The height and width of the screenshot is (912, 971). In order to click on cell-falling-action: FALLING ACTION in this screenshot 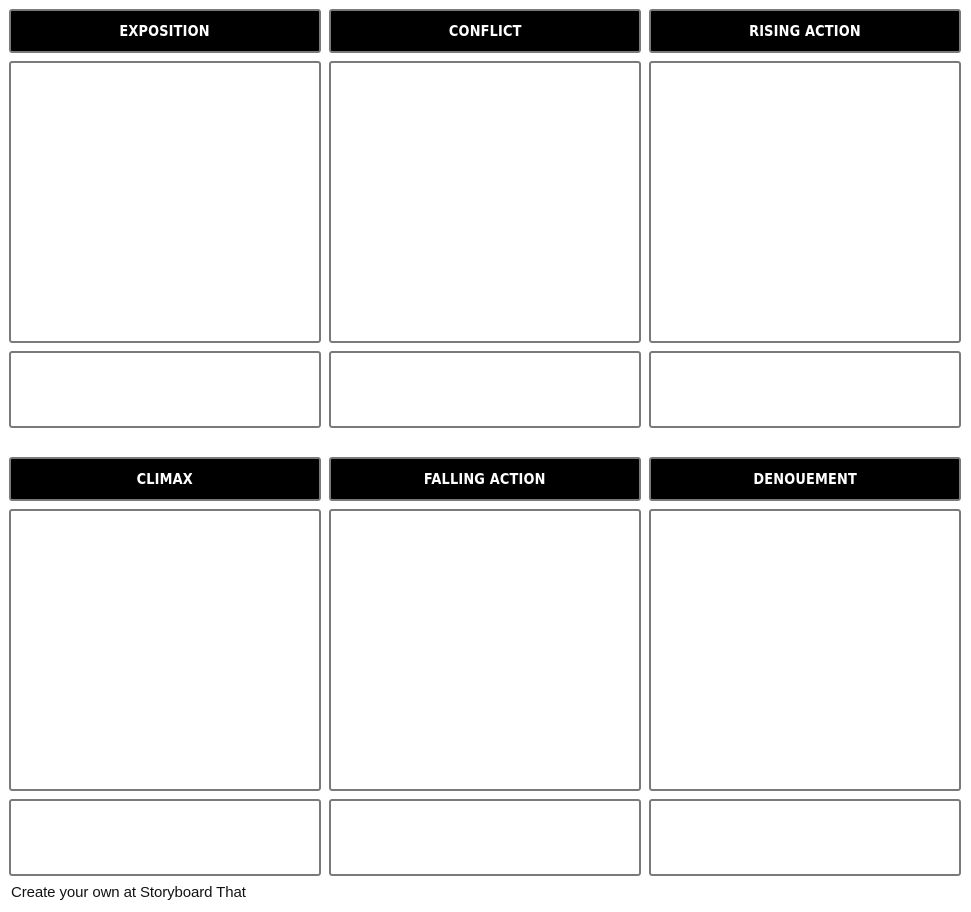, I will do `click(485, 666)`.